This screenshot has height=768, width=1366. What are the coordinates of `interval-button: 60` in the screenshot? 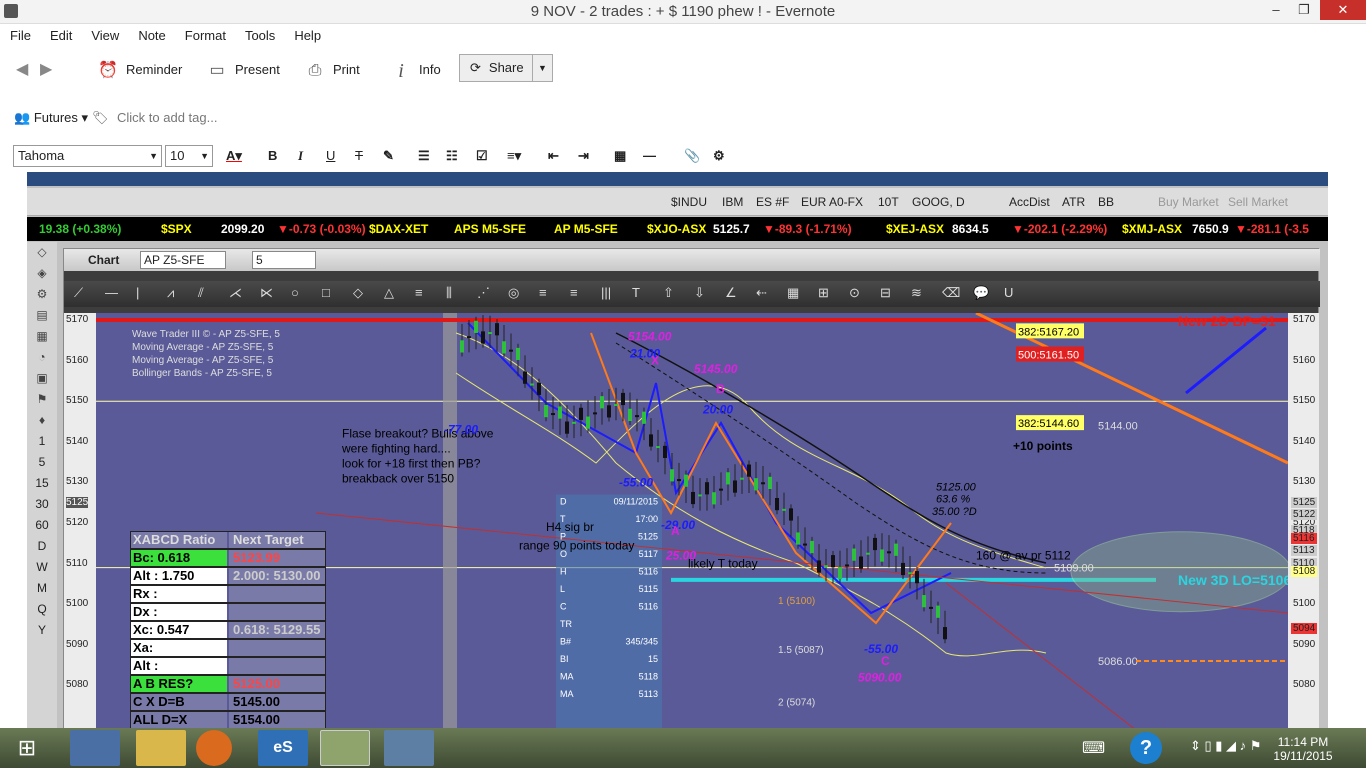 It's located at (42, 525).